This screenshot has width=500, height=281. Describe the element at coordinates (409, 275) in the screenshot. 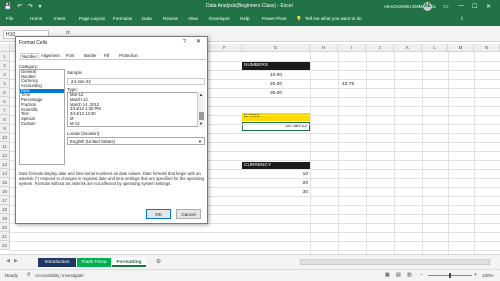

I see `page-break-view-icon: ▥` at that location.